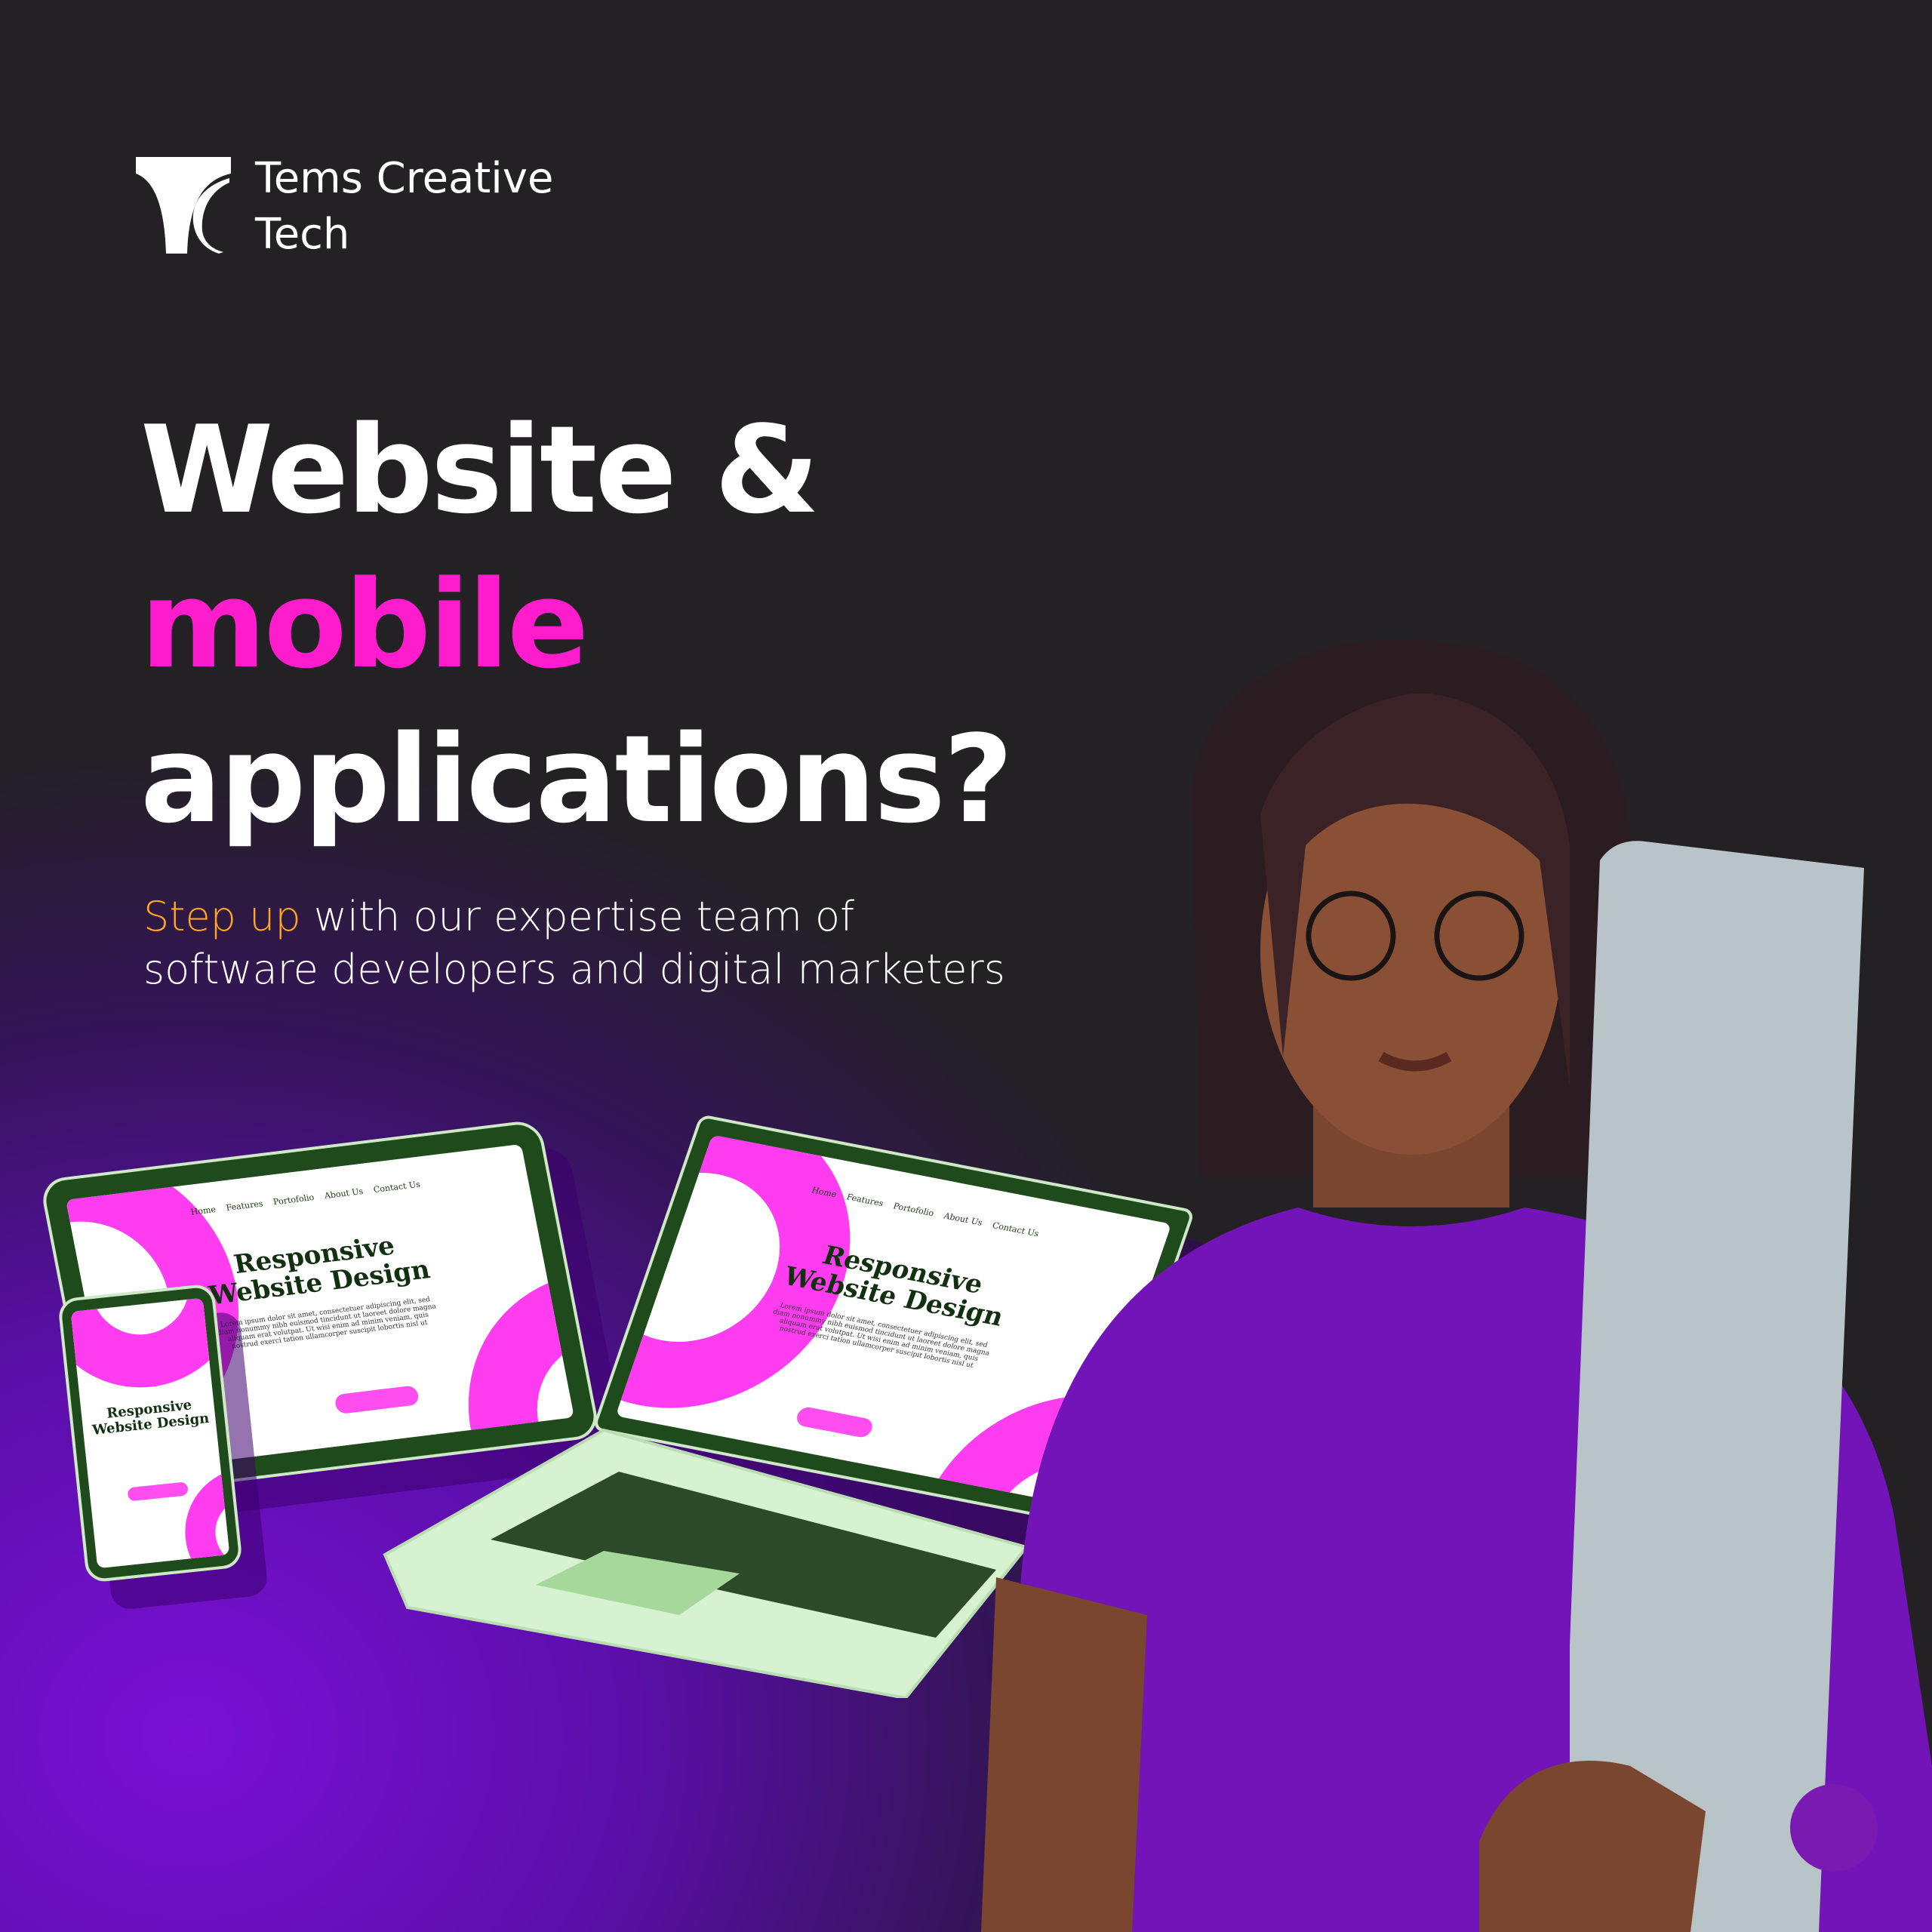 The image size is (1932, 1932). Describe the element at coordinates (183, 205) in the screenshot. I see `tems-logo-icon` at that location.